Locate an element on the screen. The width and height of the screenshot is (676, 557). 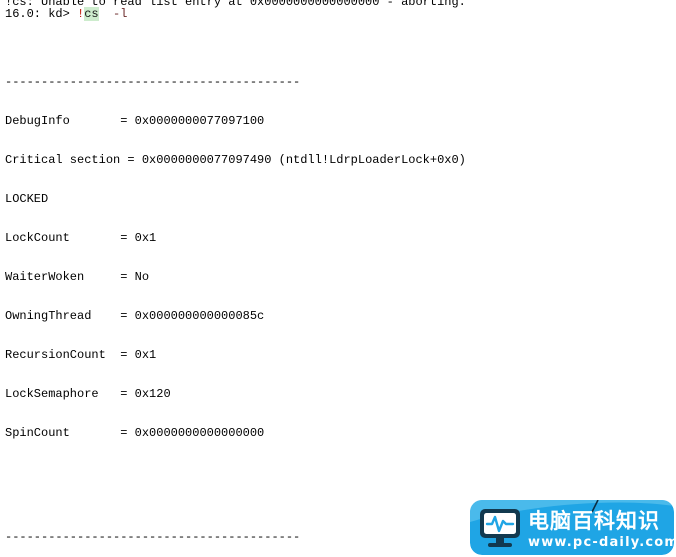
value-waiter-woken: No is located at coordinates (142, 277).